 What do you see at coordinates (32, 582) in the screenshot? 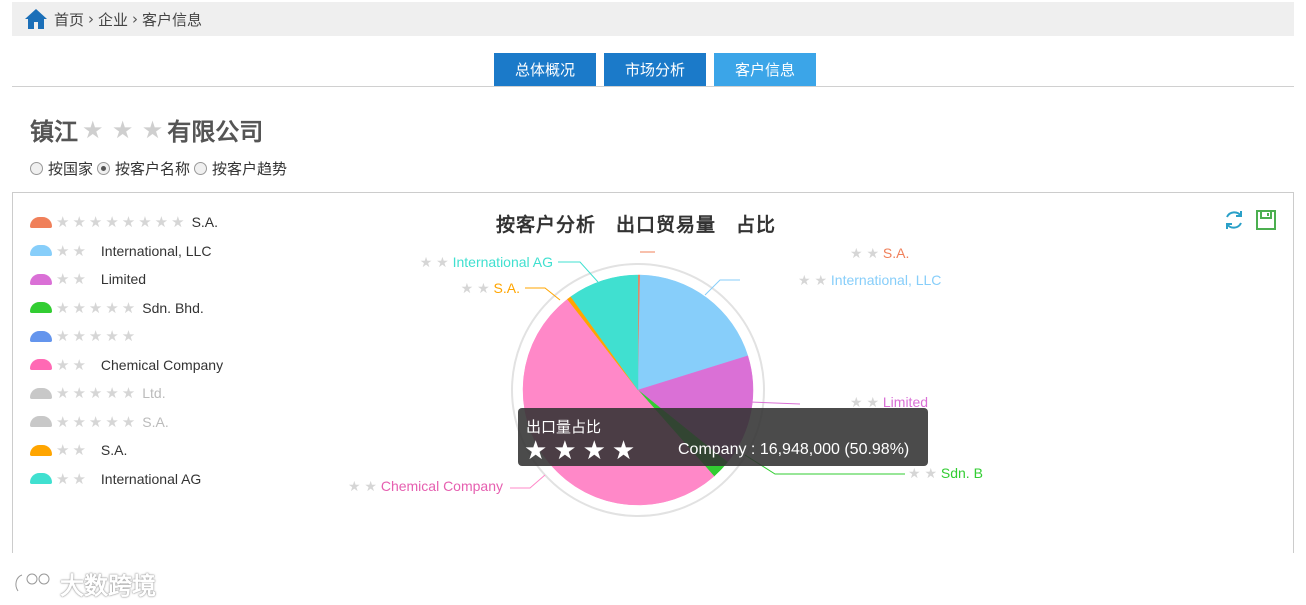
I see `watermark-logo-icon` at bounding box center [32, 582].